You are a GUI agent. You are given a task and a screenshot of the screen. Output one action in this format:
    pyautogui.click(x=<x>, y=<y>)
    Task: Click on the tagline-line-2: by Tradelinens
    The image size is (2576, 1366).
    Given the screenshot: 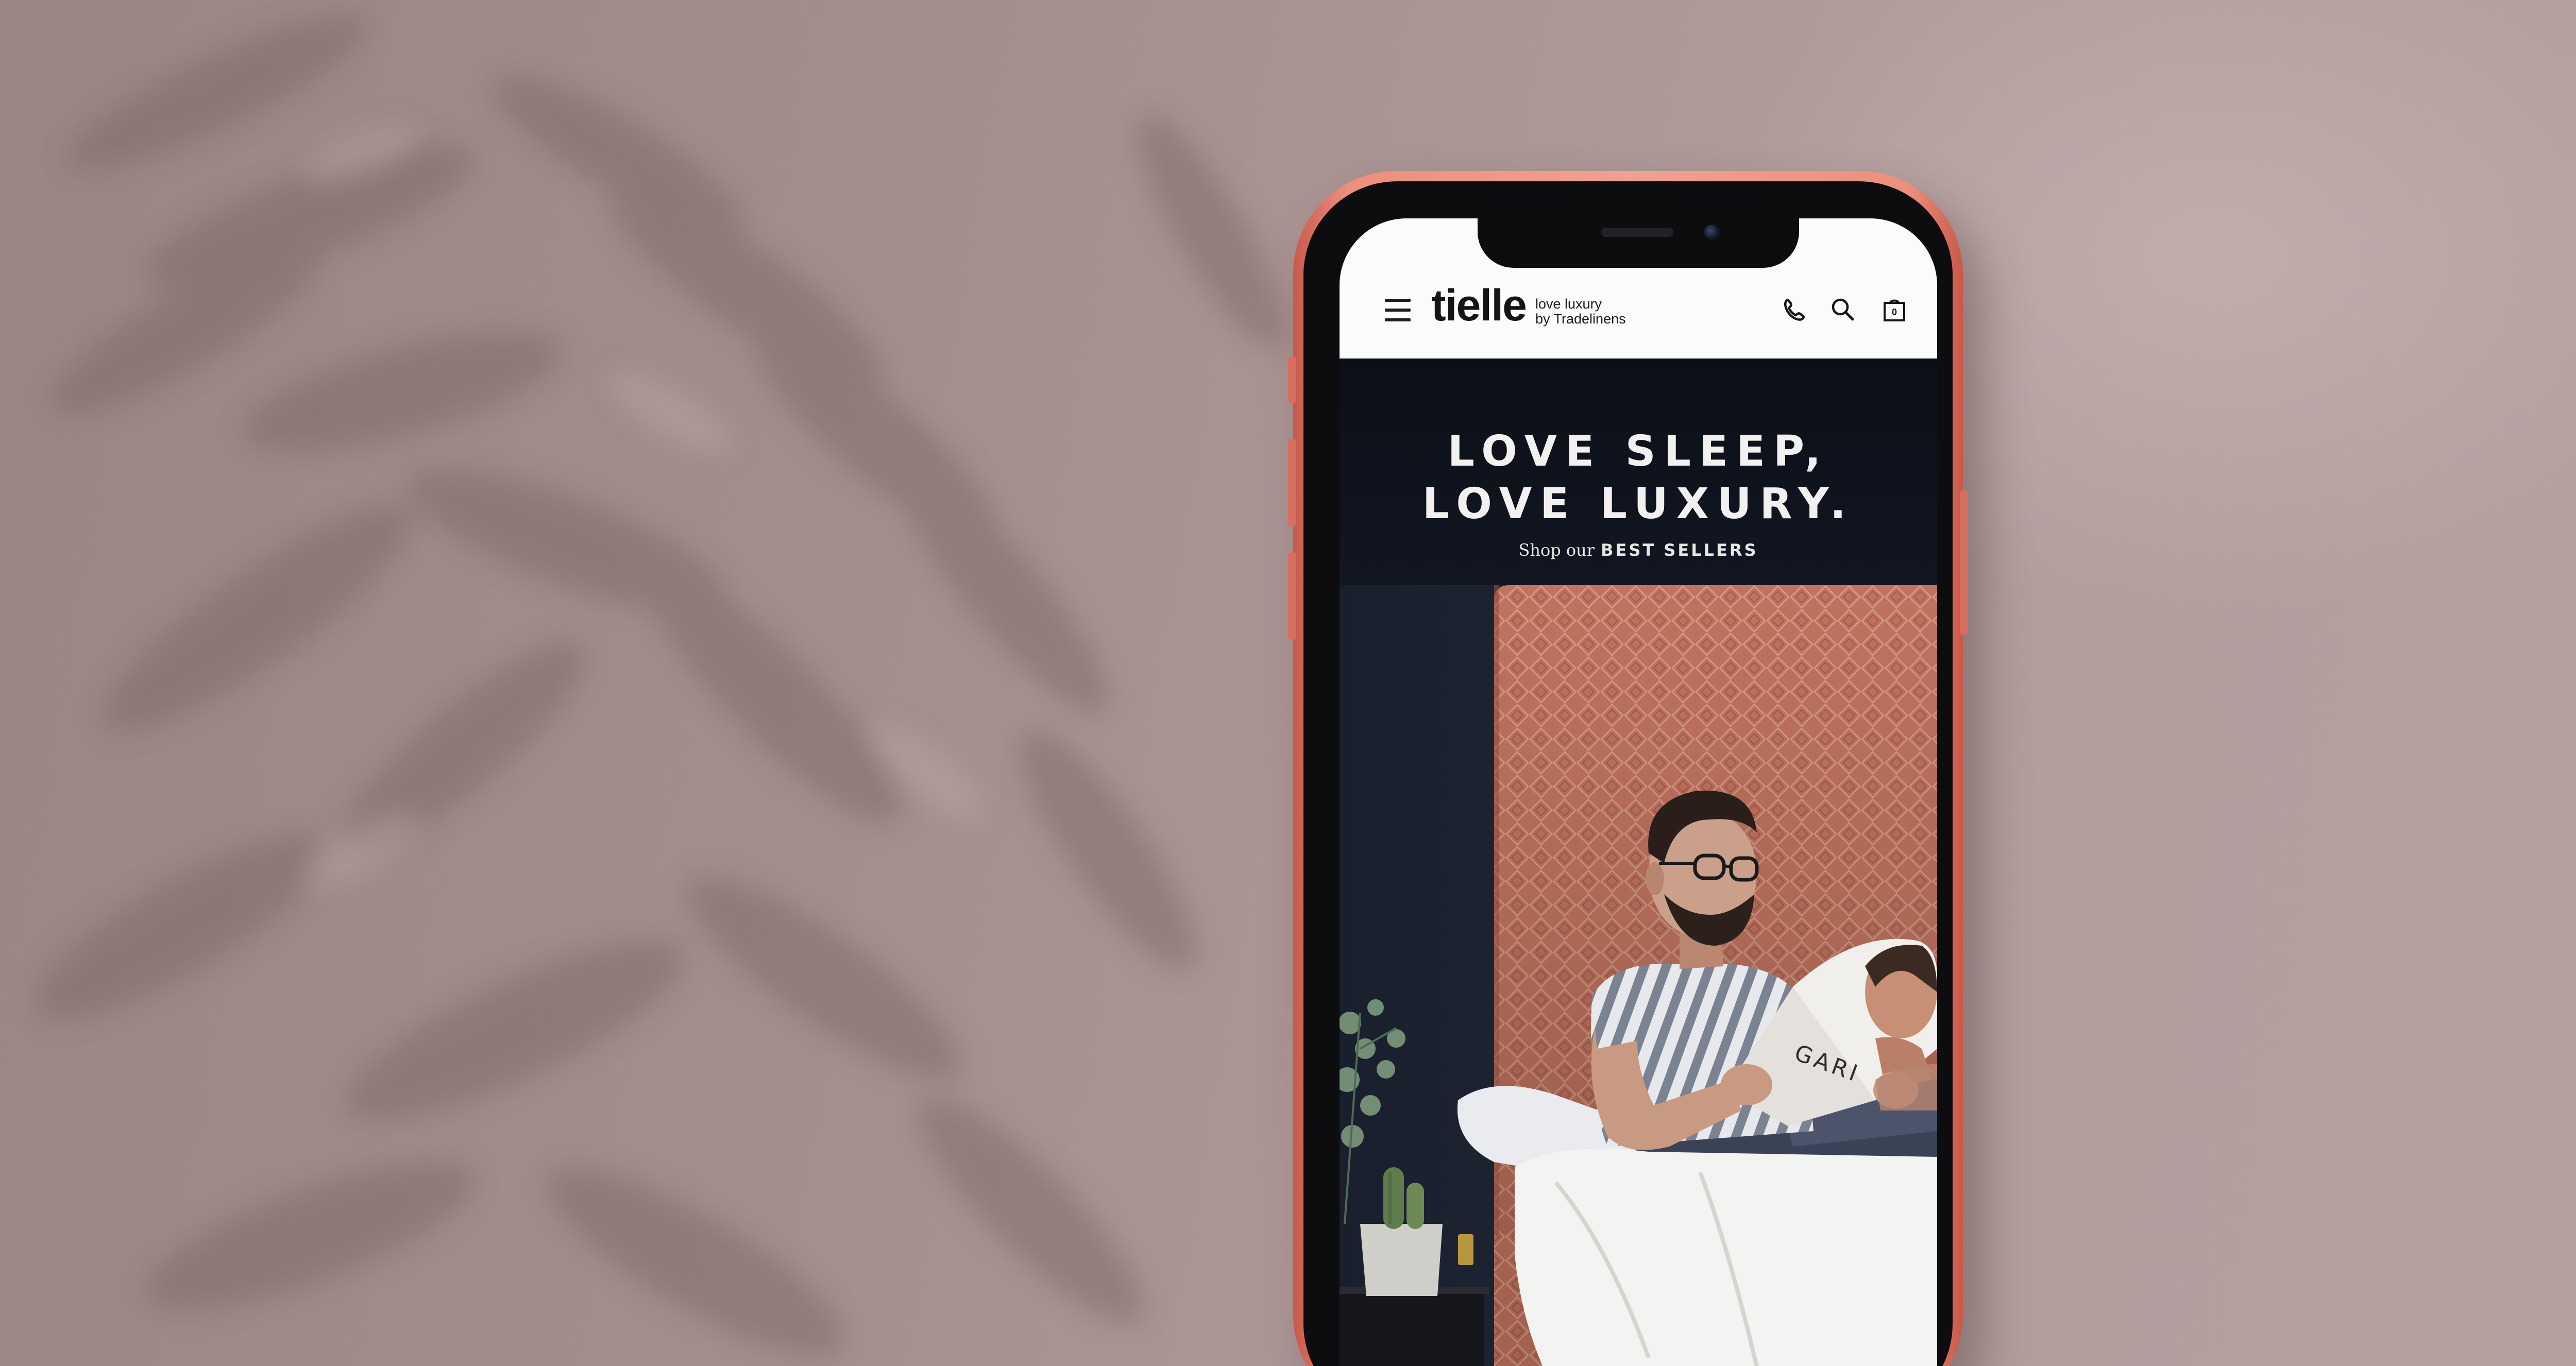 What is the action you would take?
    pyautogui.click(x=1580, y=319)
    